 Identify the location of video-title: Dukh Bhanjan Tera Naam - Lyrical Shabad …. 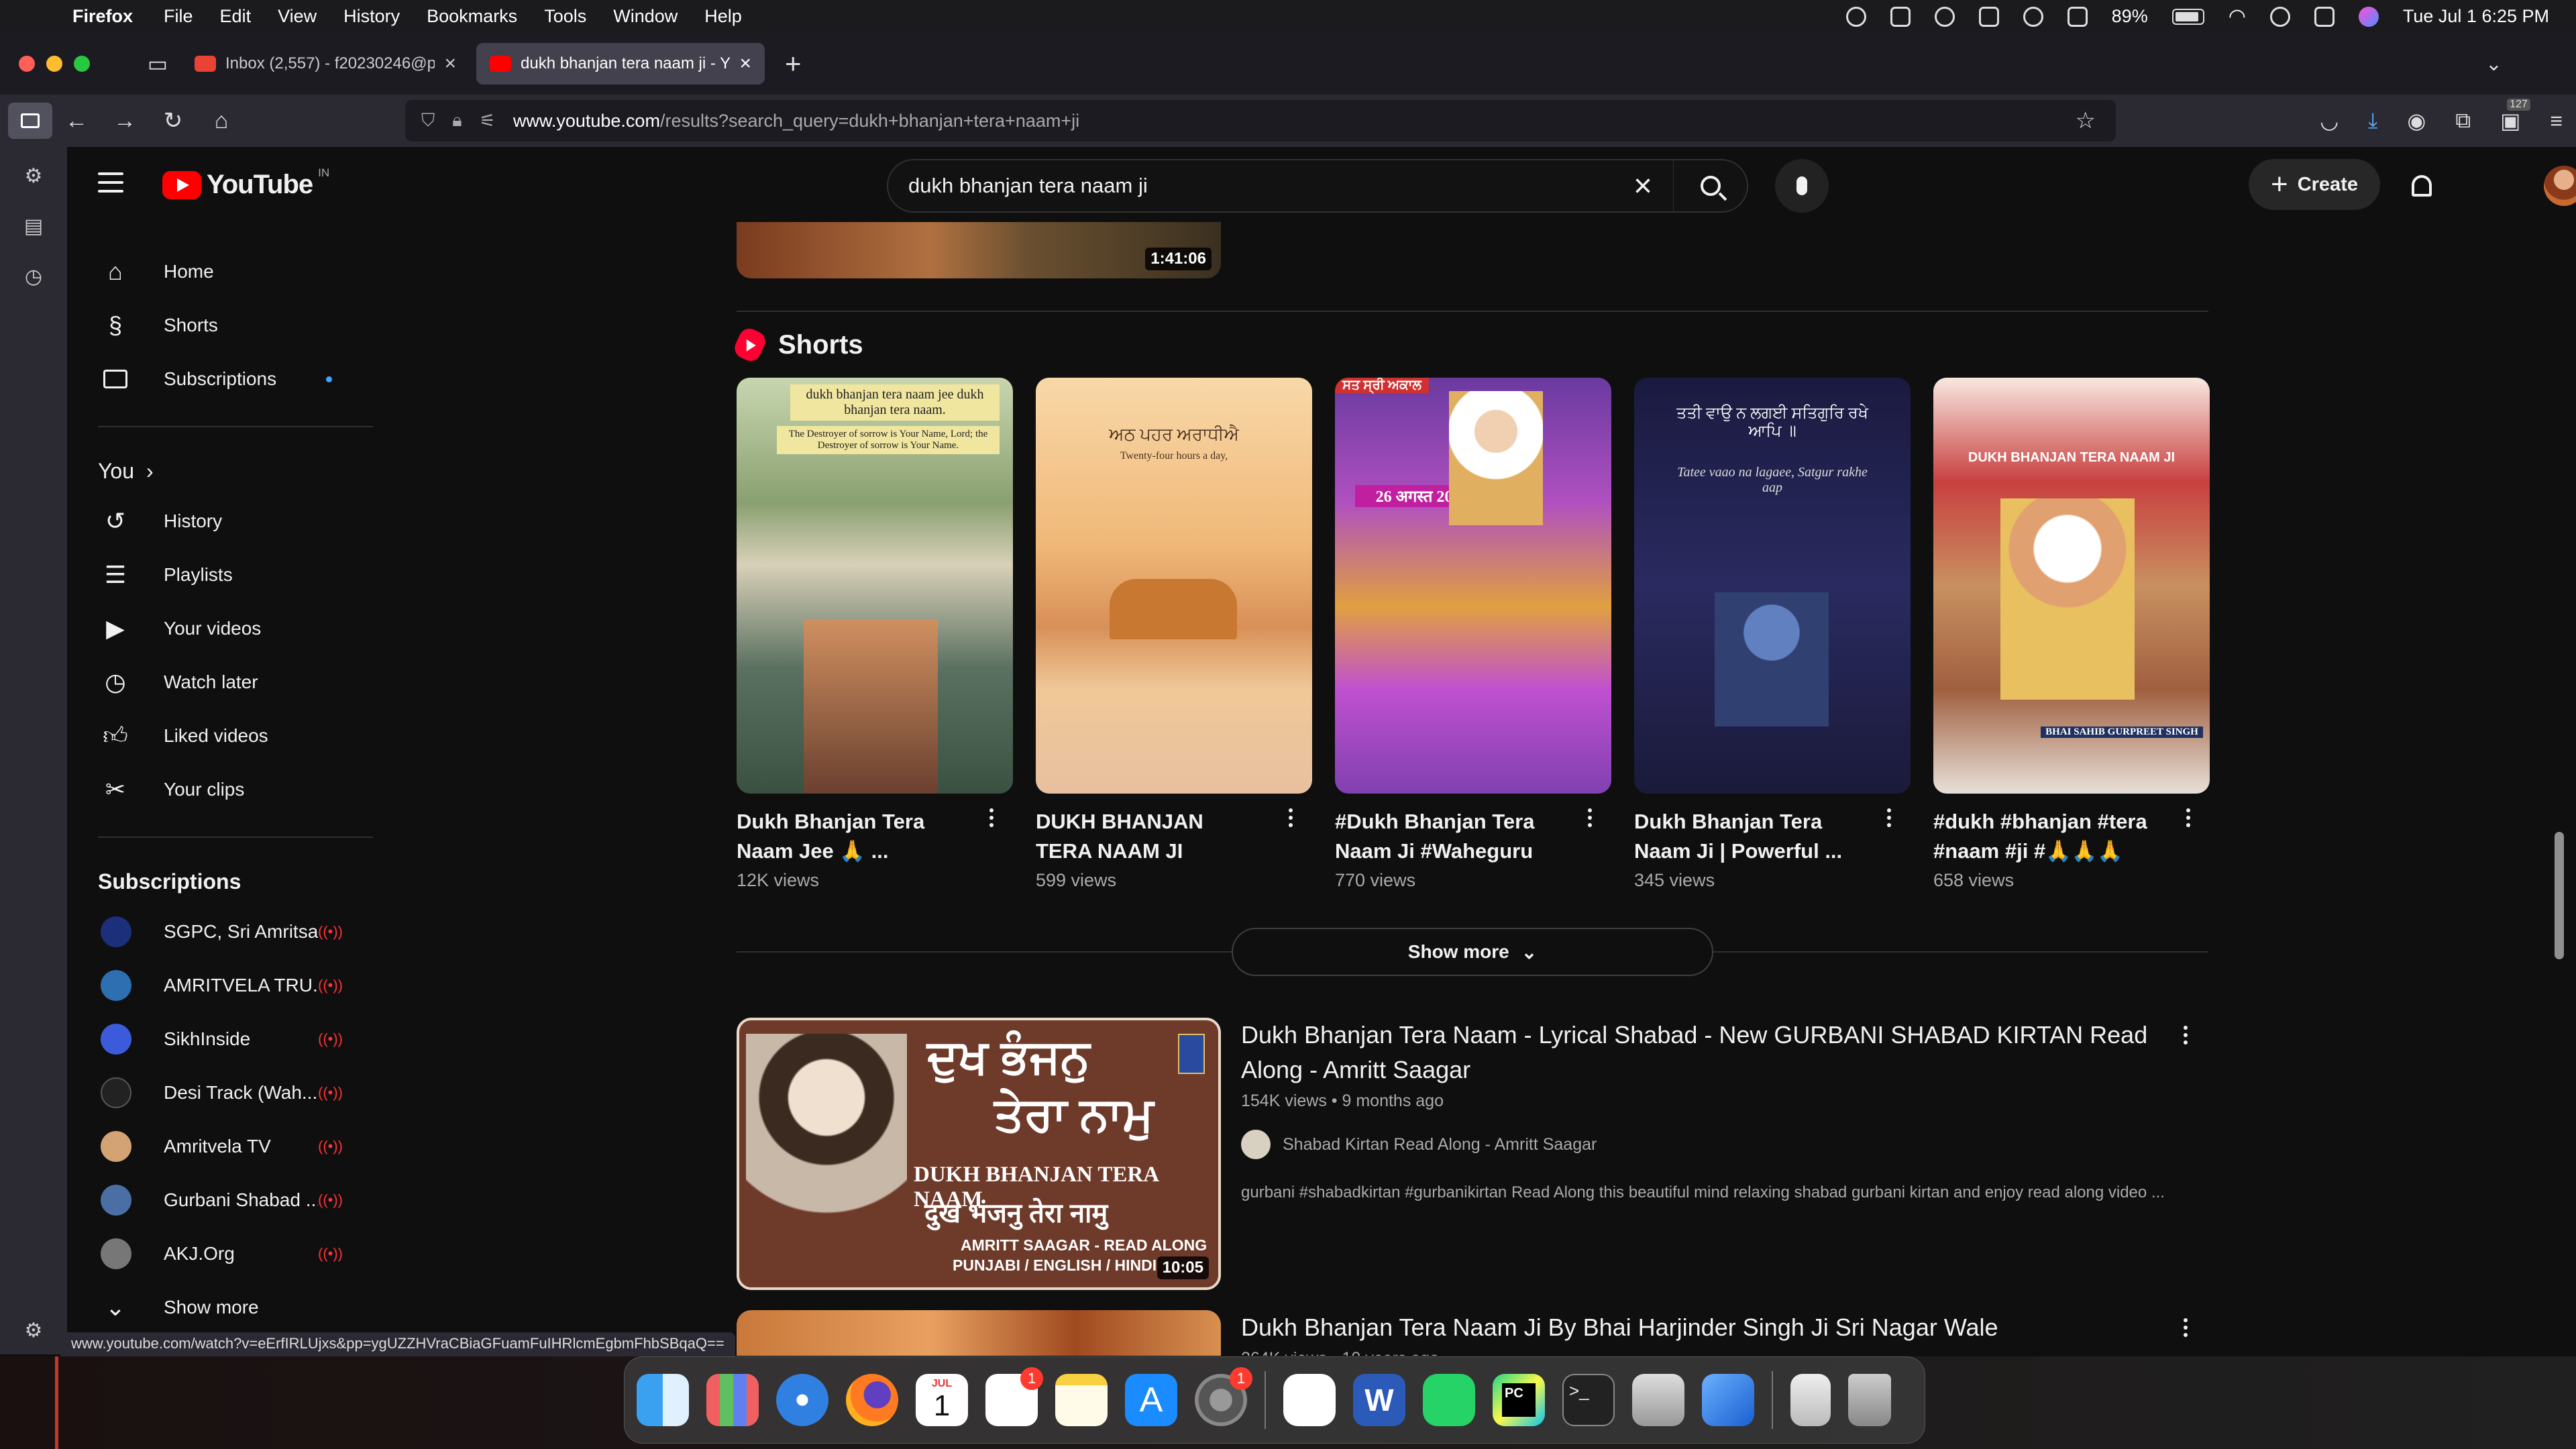
(1710, 1052).